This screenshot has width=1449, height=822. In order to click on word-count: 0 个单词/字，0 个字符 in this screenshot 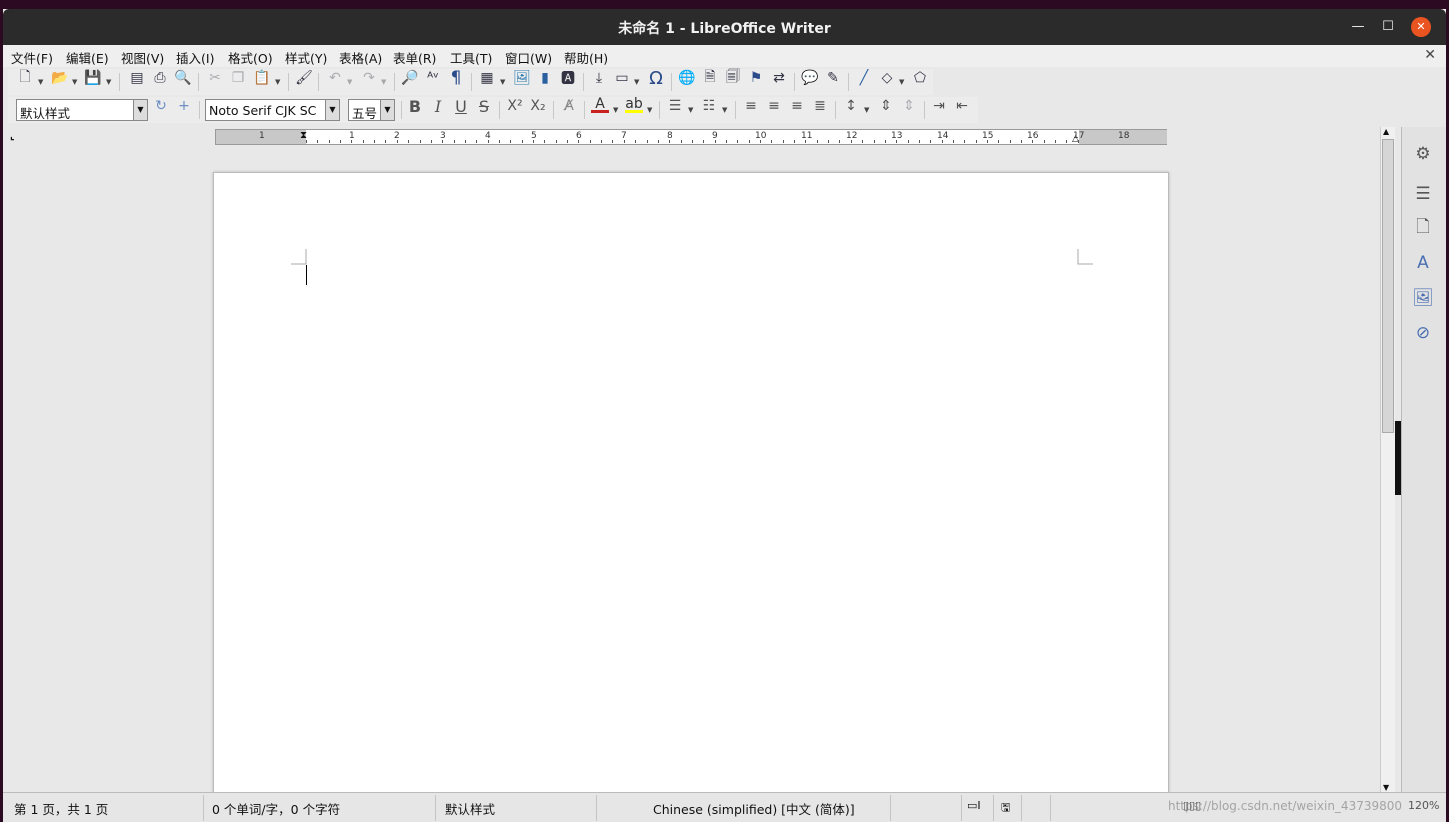, I will do `click(276, 808)`.